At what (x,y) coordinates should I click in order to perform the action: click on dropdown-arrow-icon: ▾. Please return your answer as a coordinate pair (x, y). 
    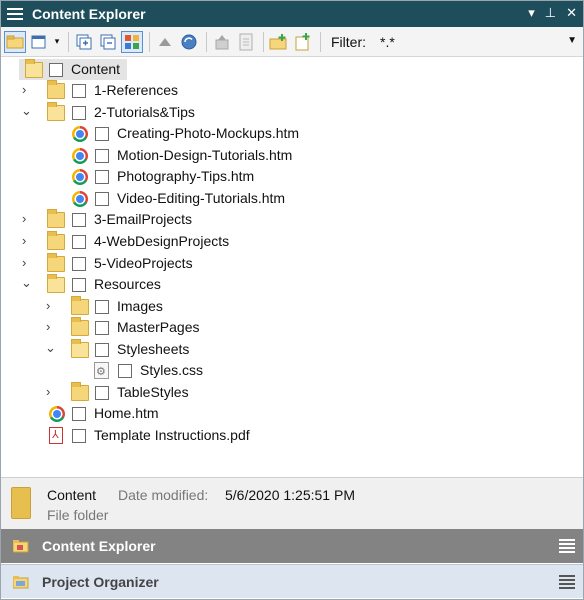
    Looking at the image, I should click on (531, 13).